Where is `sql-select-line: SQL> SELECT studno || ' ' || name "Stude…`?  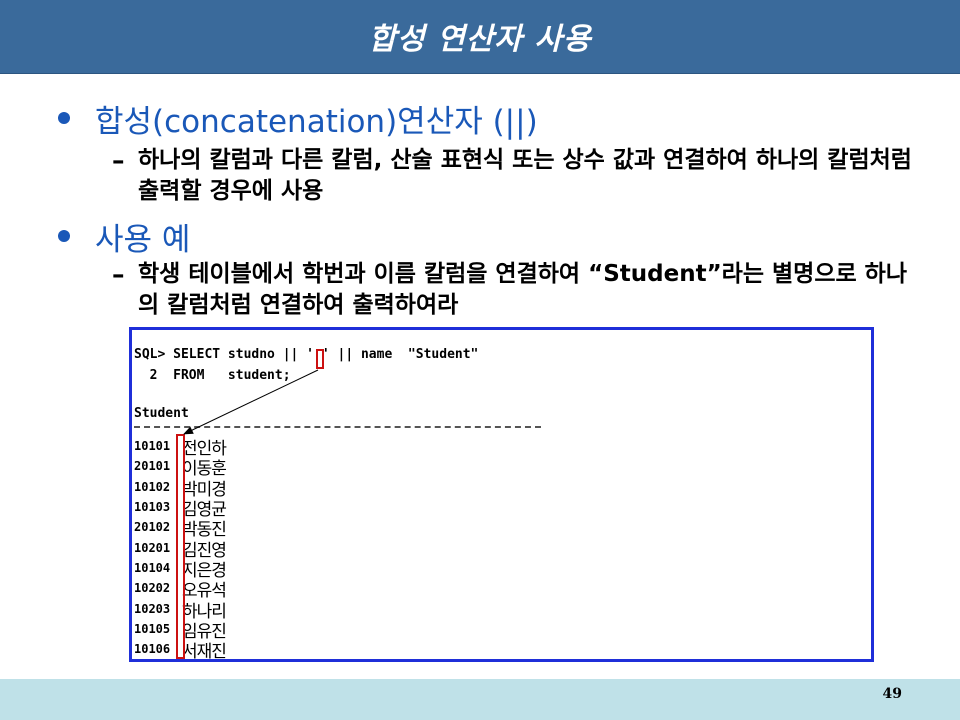
sql-select-line: SQL> SELECT studno || ' ' || name "Stude… is located at coordinates (306, 354).